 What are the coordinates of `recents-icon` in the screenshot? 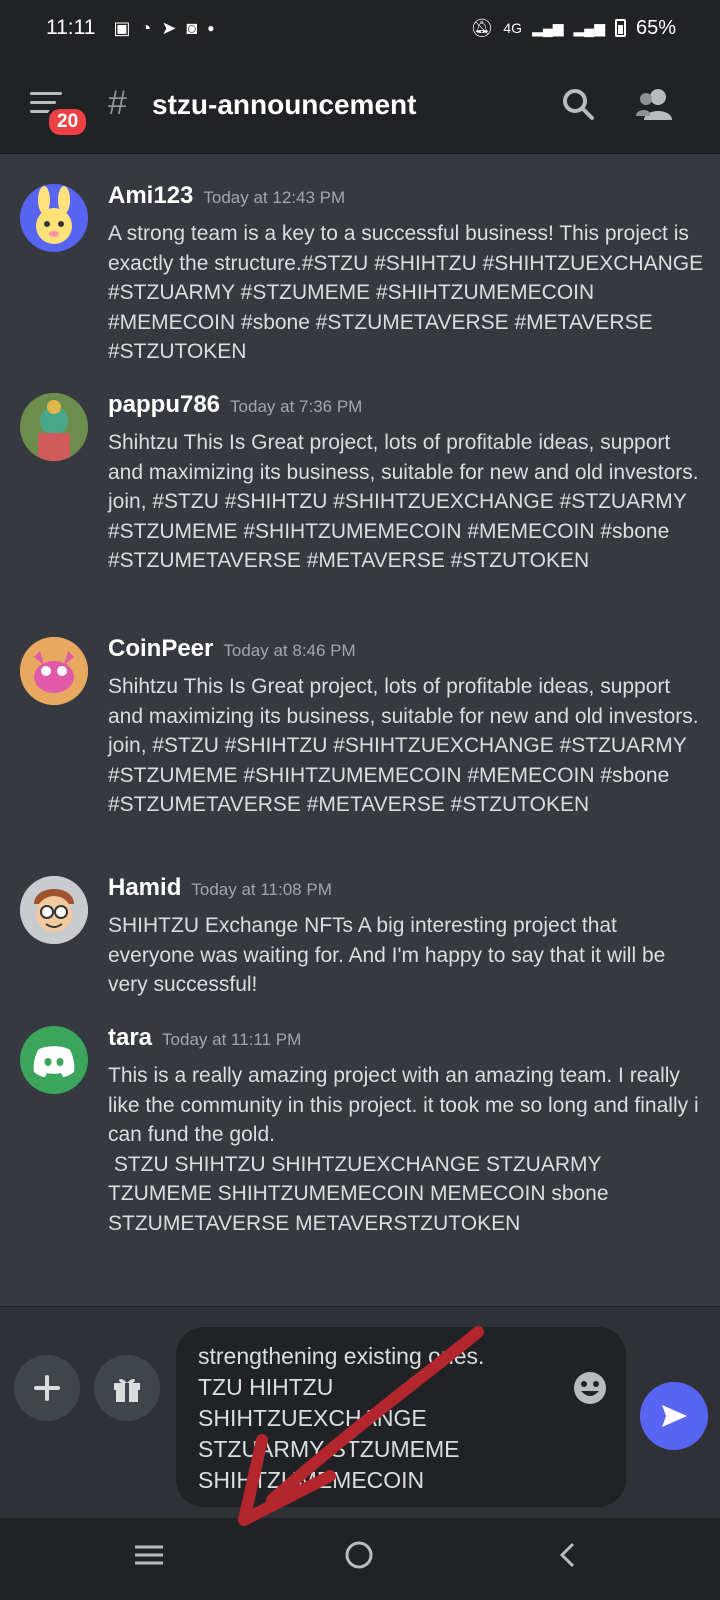 It's located at (149, 1555).